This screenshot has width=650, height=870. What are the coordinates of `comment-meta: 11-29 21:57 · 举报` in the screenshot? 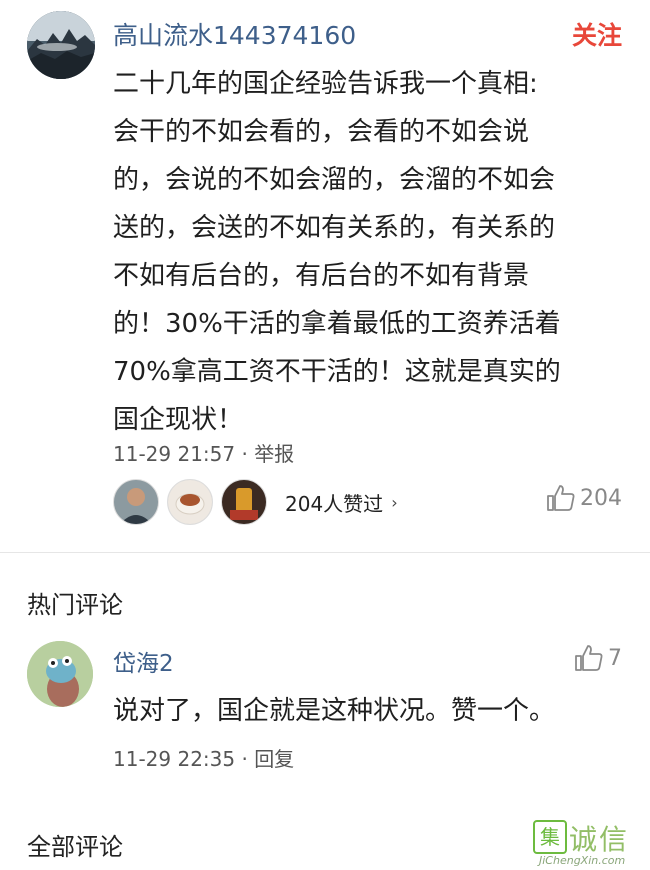 It's located at (203, 452).